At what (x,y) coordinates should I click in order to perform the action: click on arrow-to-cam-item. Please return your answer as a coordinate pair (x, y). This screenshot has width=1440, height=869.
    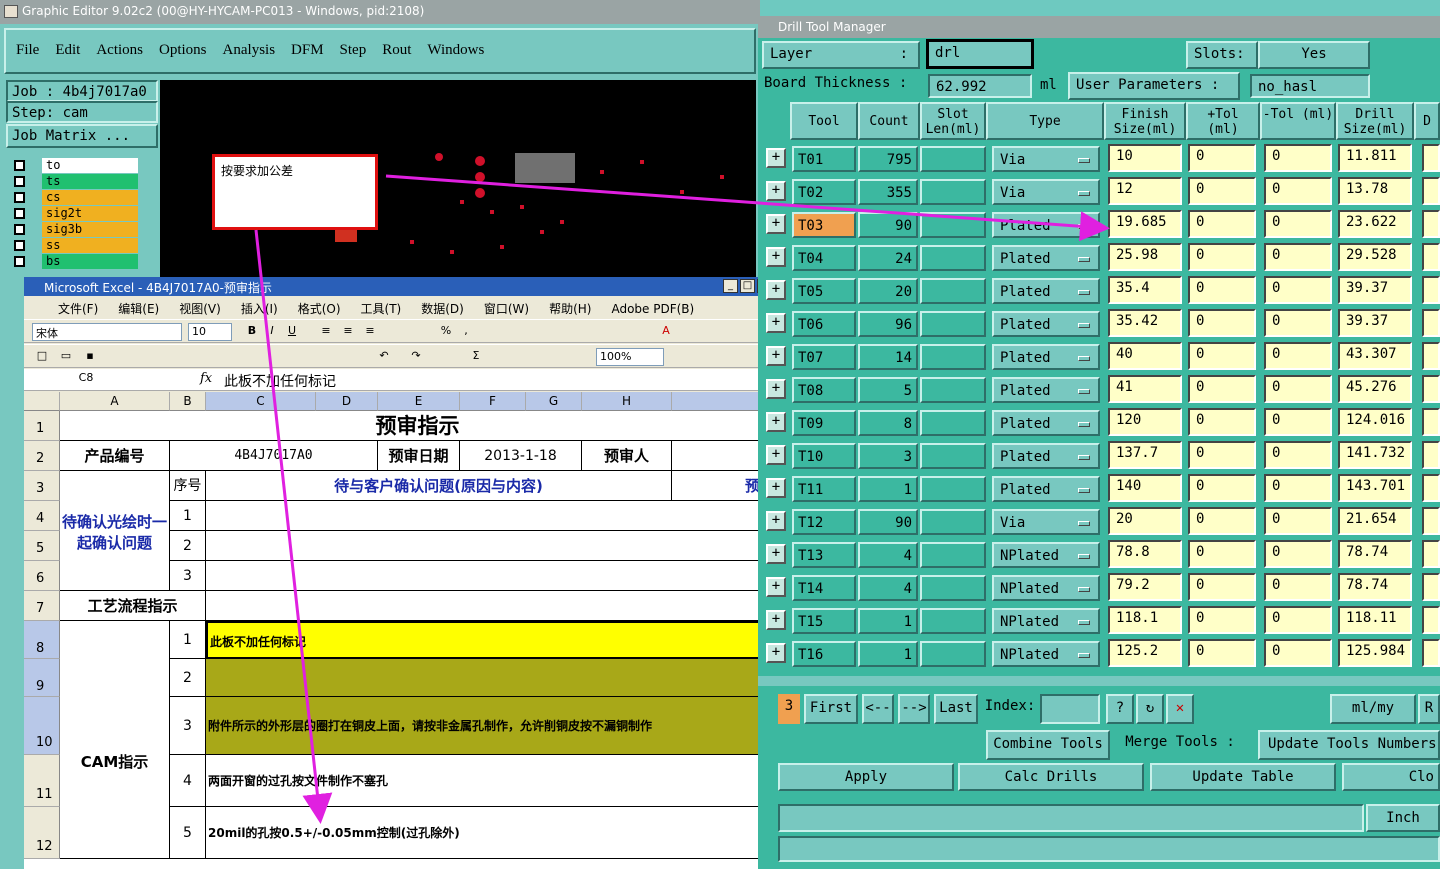
    Looking at the image, I should click on (293, 526).